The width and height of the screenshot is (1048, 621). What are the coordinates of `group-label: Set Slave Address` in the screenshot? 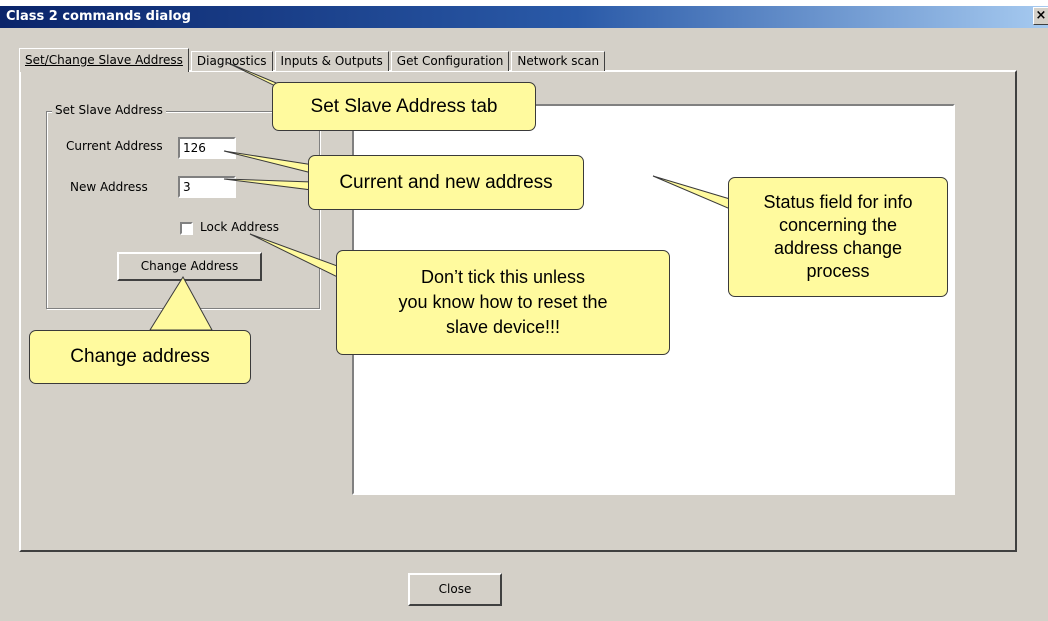 It's located at (109, 110).